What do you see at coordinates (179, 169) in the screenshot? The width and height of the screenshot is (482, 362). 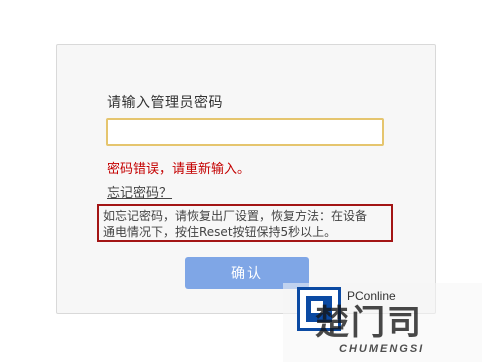 I see `error-message: 密码错误，请重新输入。` at bounding box center [179, 169].